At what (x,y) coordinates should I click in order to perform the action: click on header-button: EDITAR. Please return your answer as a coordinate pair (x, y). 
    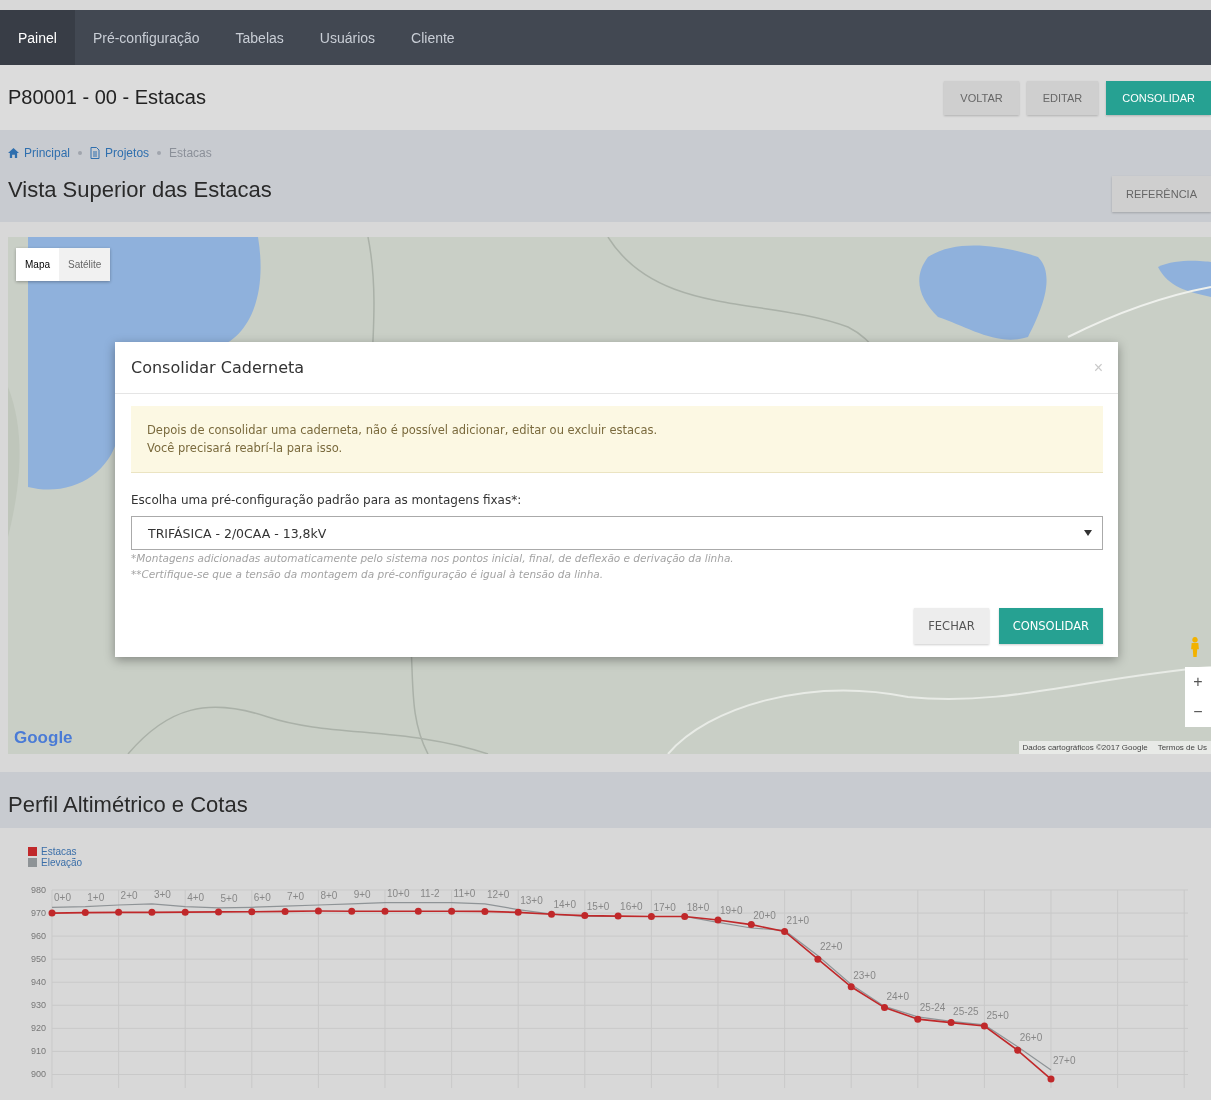
    Looking at the image, I should click on (1062, 97).